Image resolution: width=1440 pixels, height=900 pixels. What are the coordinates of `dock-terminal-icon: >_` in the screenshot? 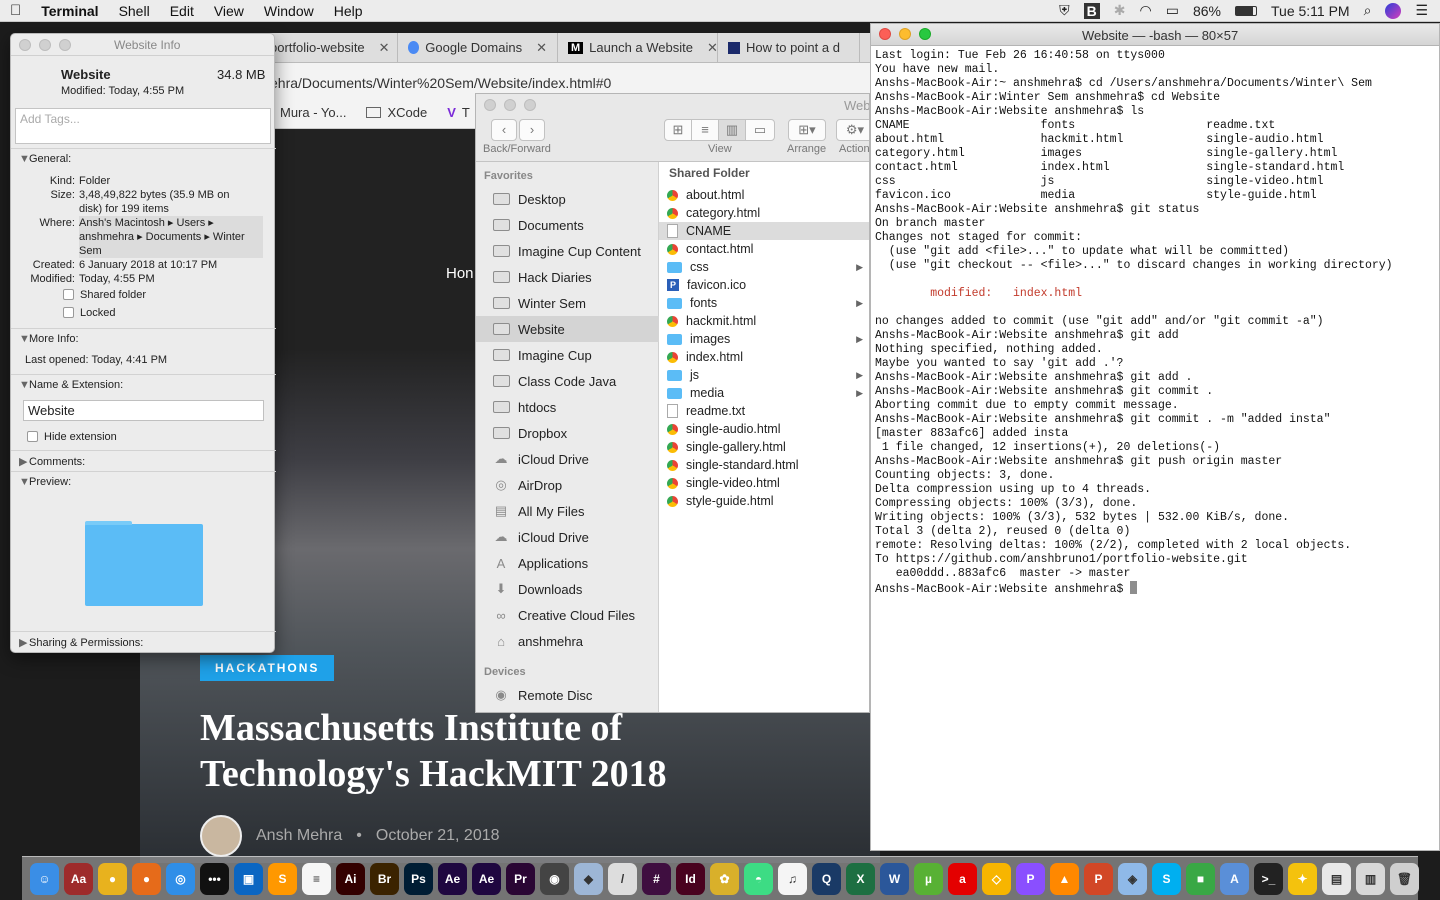 It's located at (1268, 878).